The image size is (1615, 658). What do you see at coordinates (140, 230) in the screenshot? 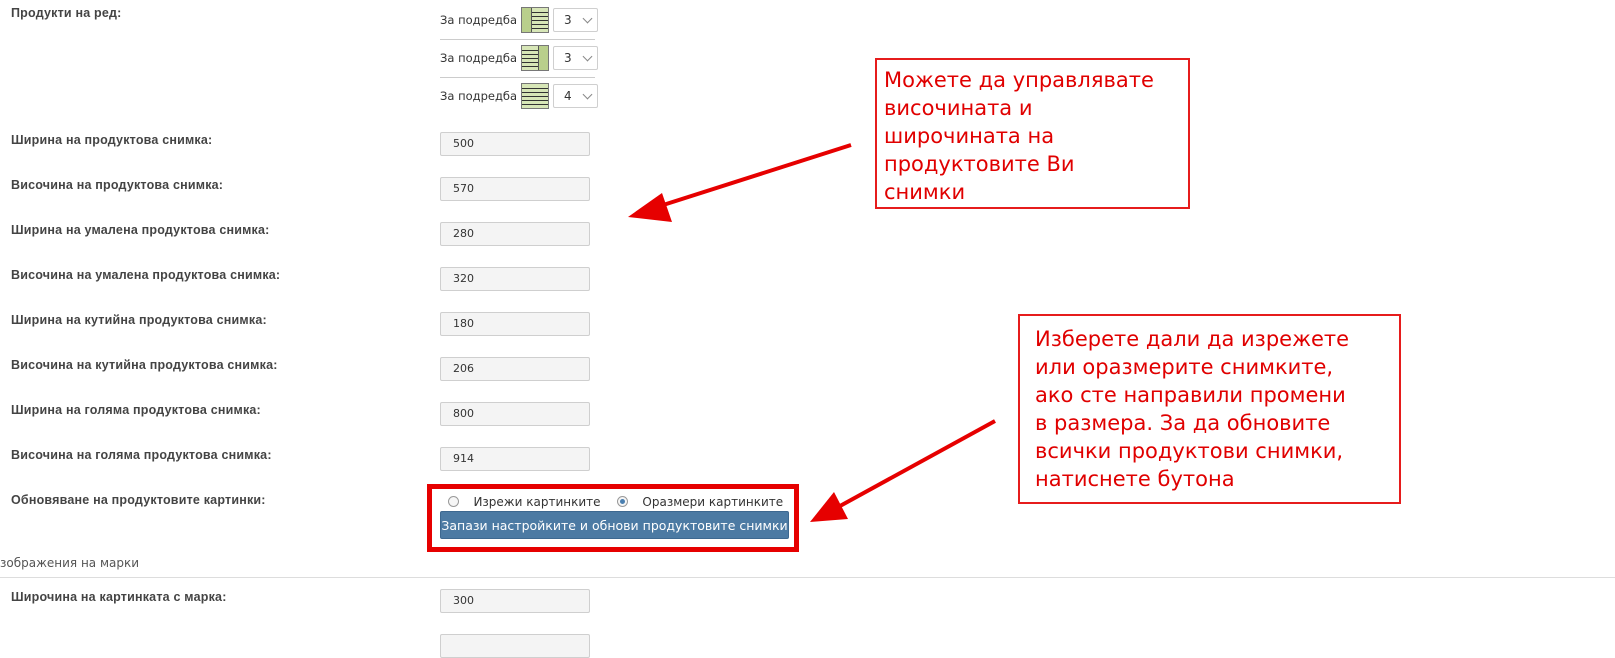
I see `thumb-width-label: Ширина на умалена продуктова снимка:` at bounding box center [140, 230].